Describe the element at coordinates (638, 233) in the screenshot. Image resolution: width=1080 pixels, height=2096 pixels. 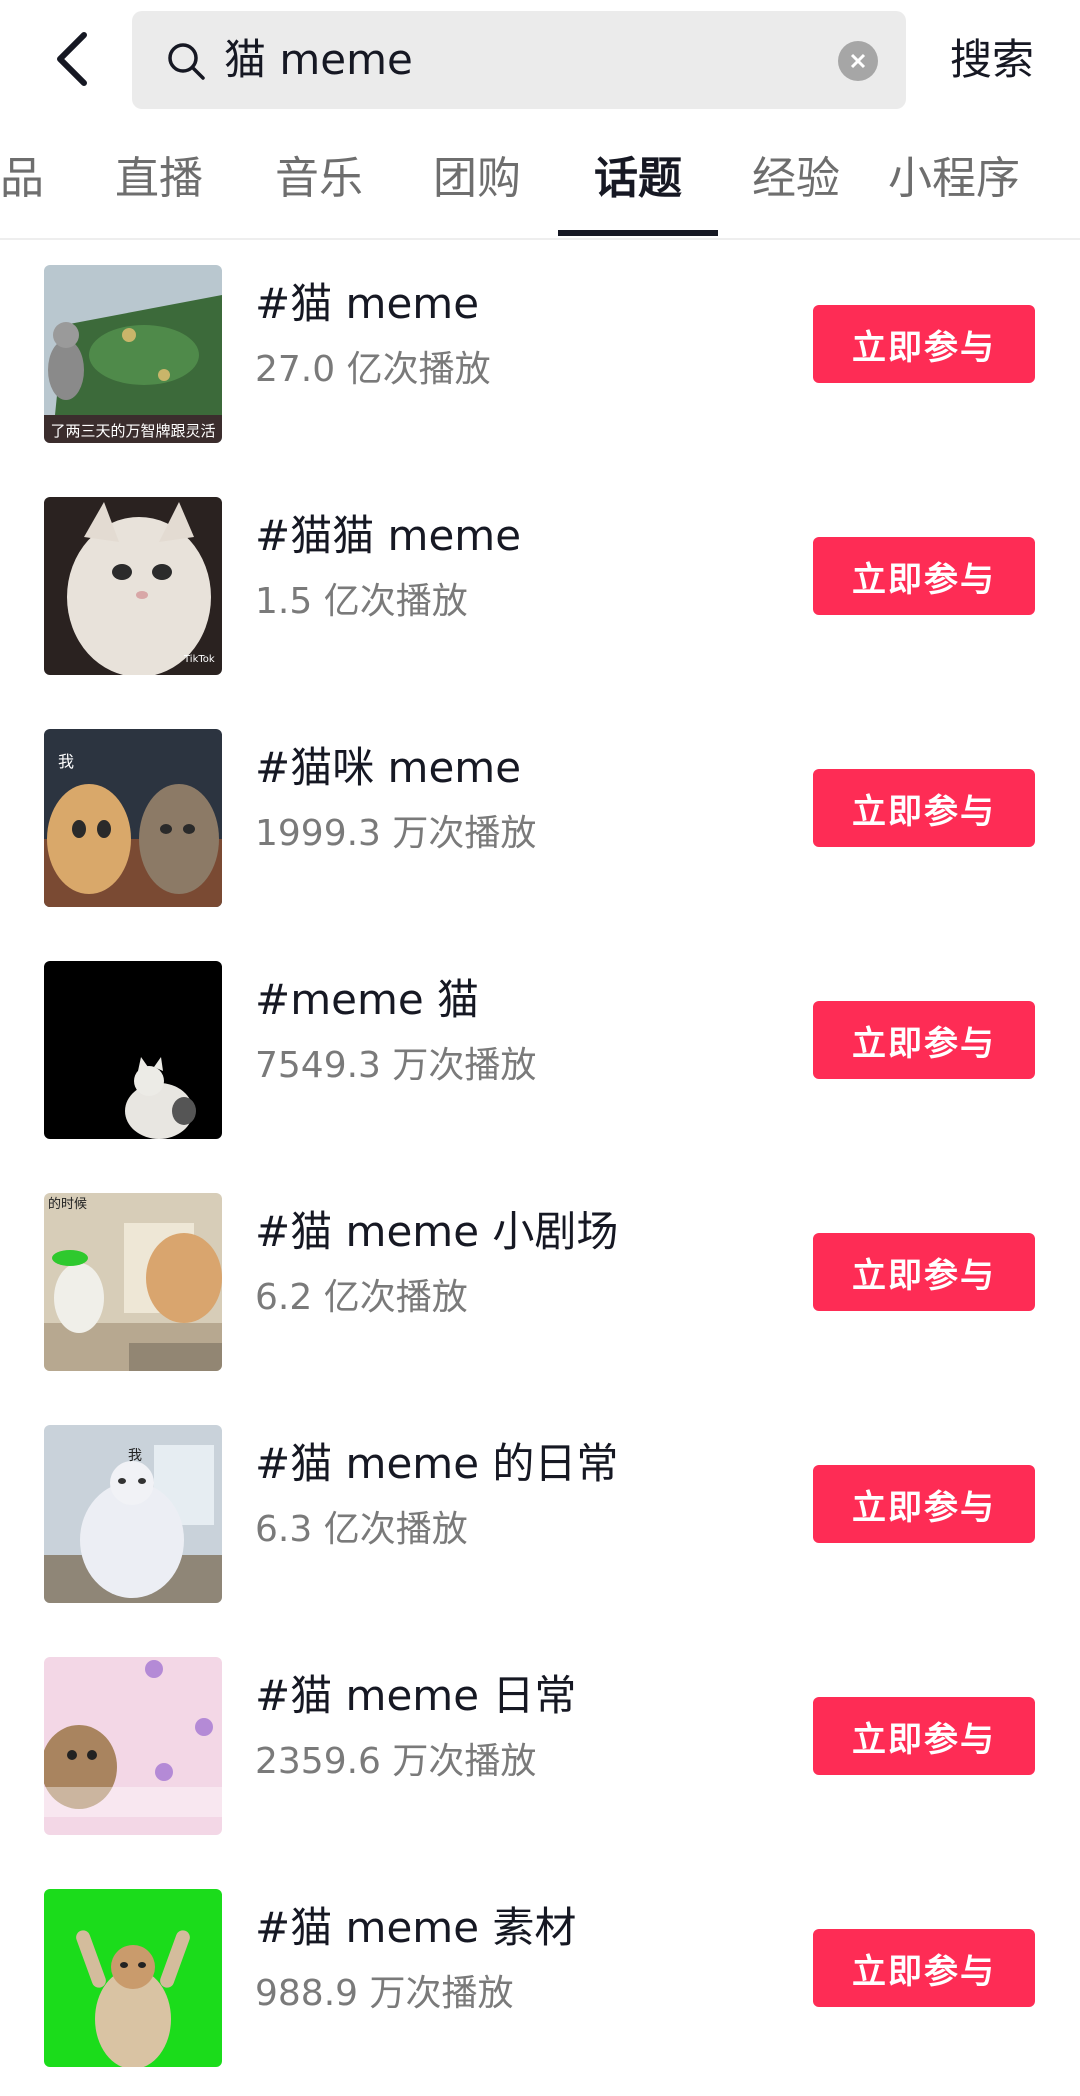
I see `active-tab-indicator` at that location.